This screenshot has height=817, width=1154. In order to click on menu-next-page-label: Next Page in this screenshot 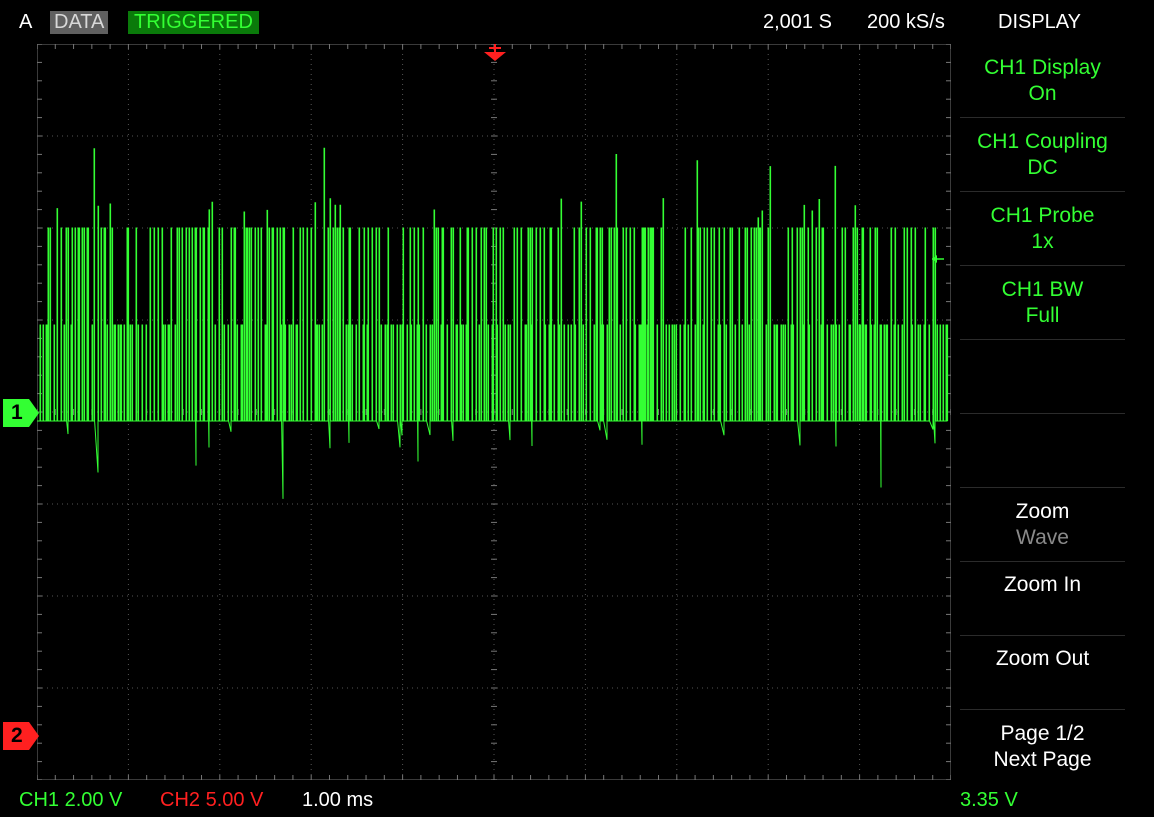, I will do `click(1042, 759)`.